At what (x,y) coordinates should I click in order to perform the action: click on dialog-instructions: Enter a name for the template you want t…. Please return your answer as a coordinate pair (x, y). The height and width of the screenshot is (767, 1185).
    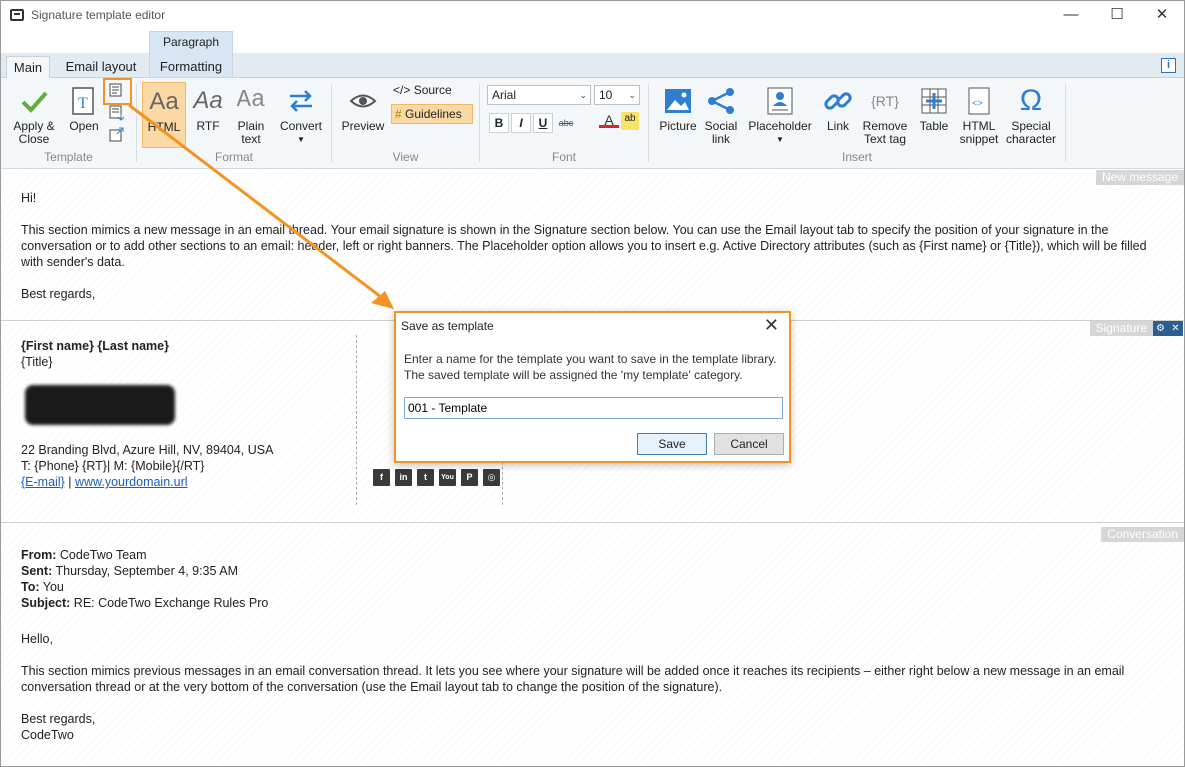
    Looking at the image, I should click on (590, 367).